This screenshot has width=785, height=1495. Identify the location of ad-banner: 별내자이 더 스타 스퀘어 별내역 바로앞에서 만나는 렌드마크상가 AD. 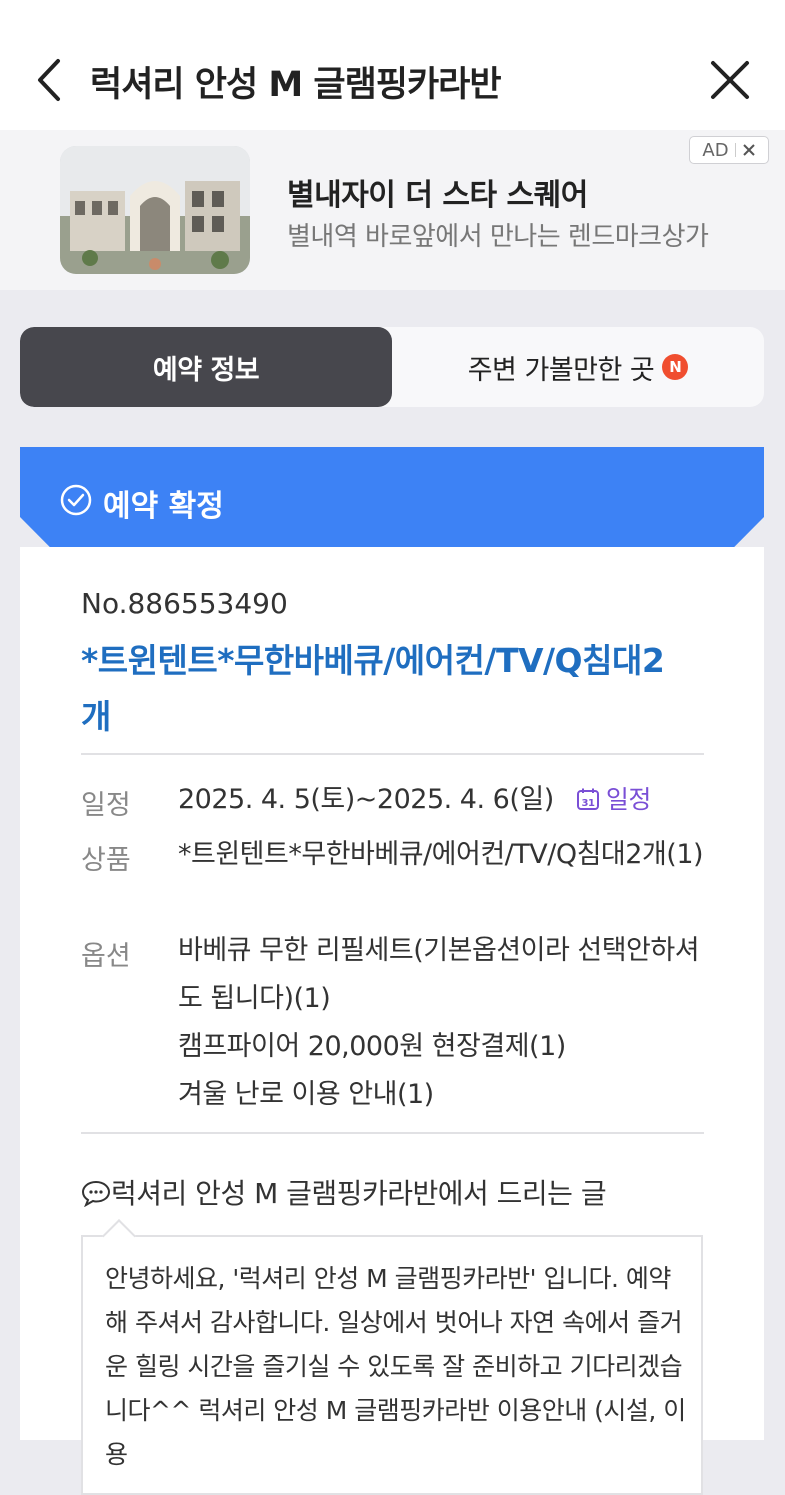
(392, 210).